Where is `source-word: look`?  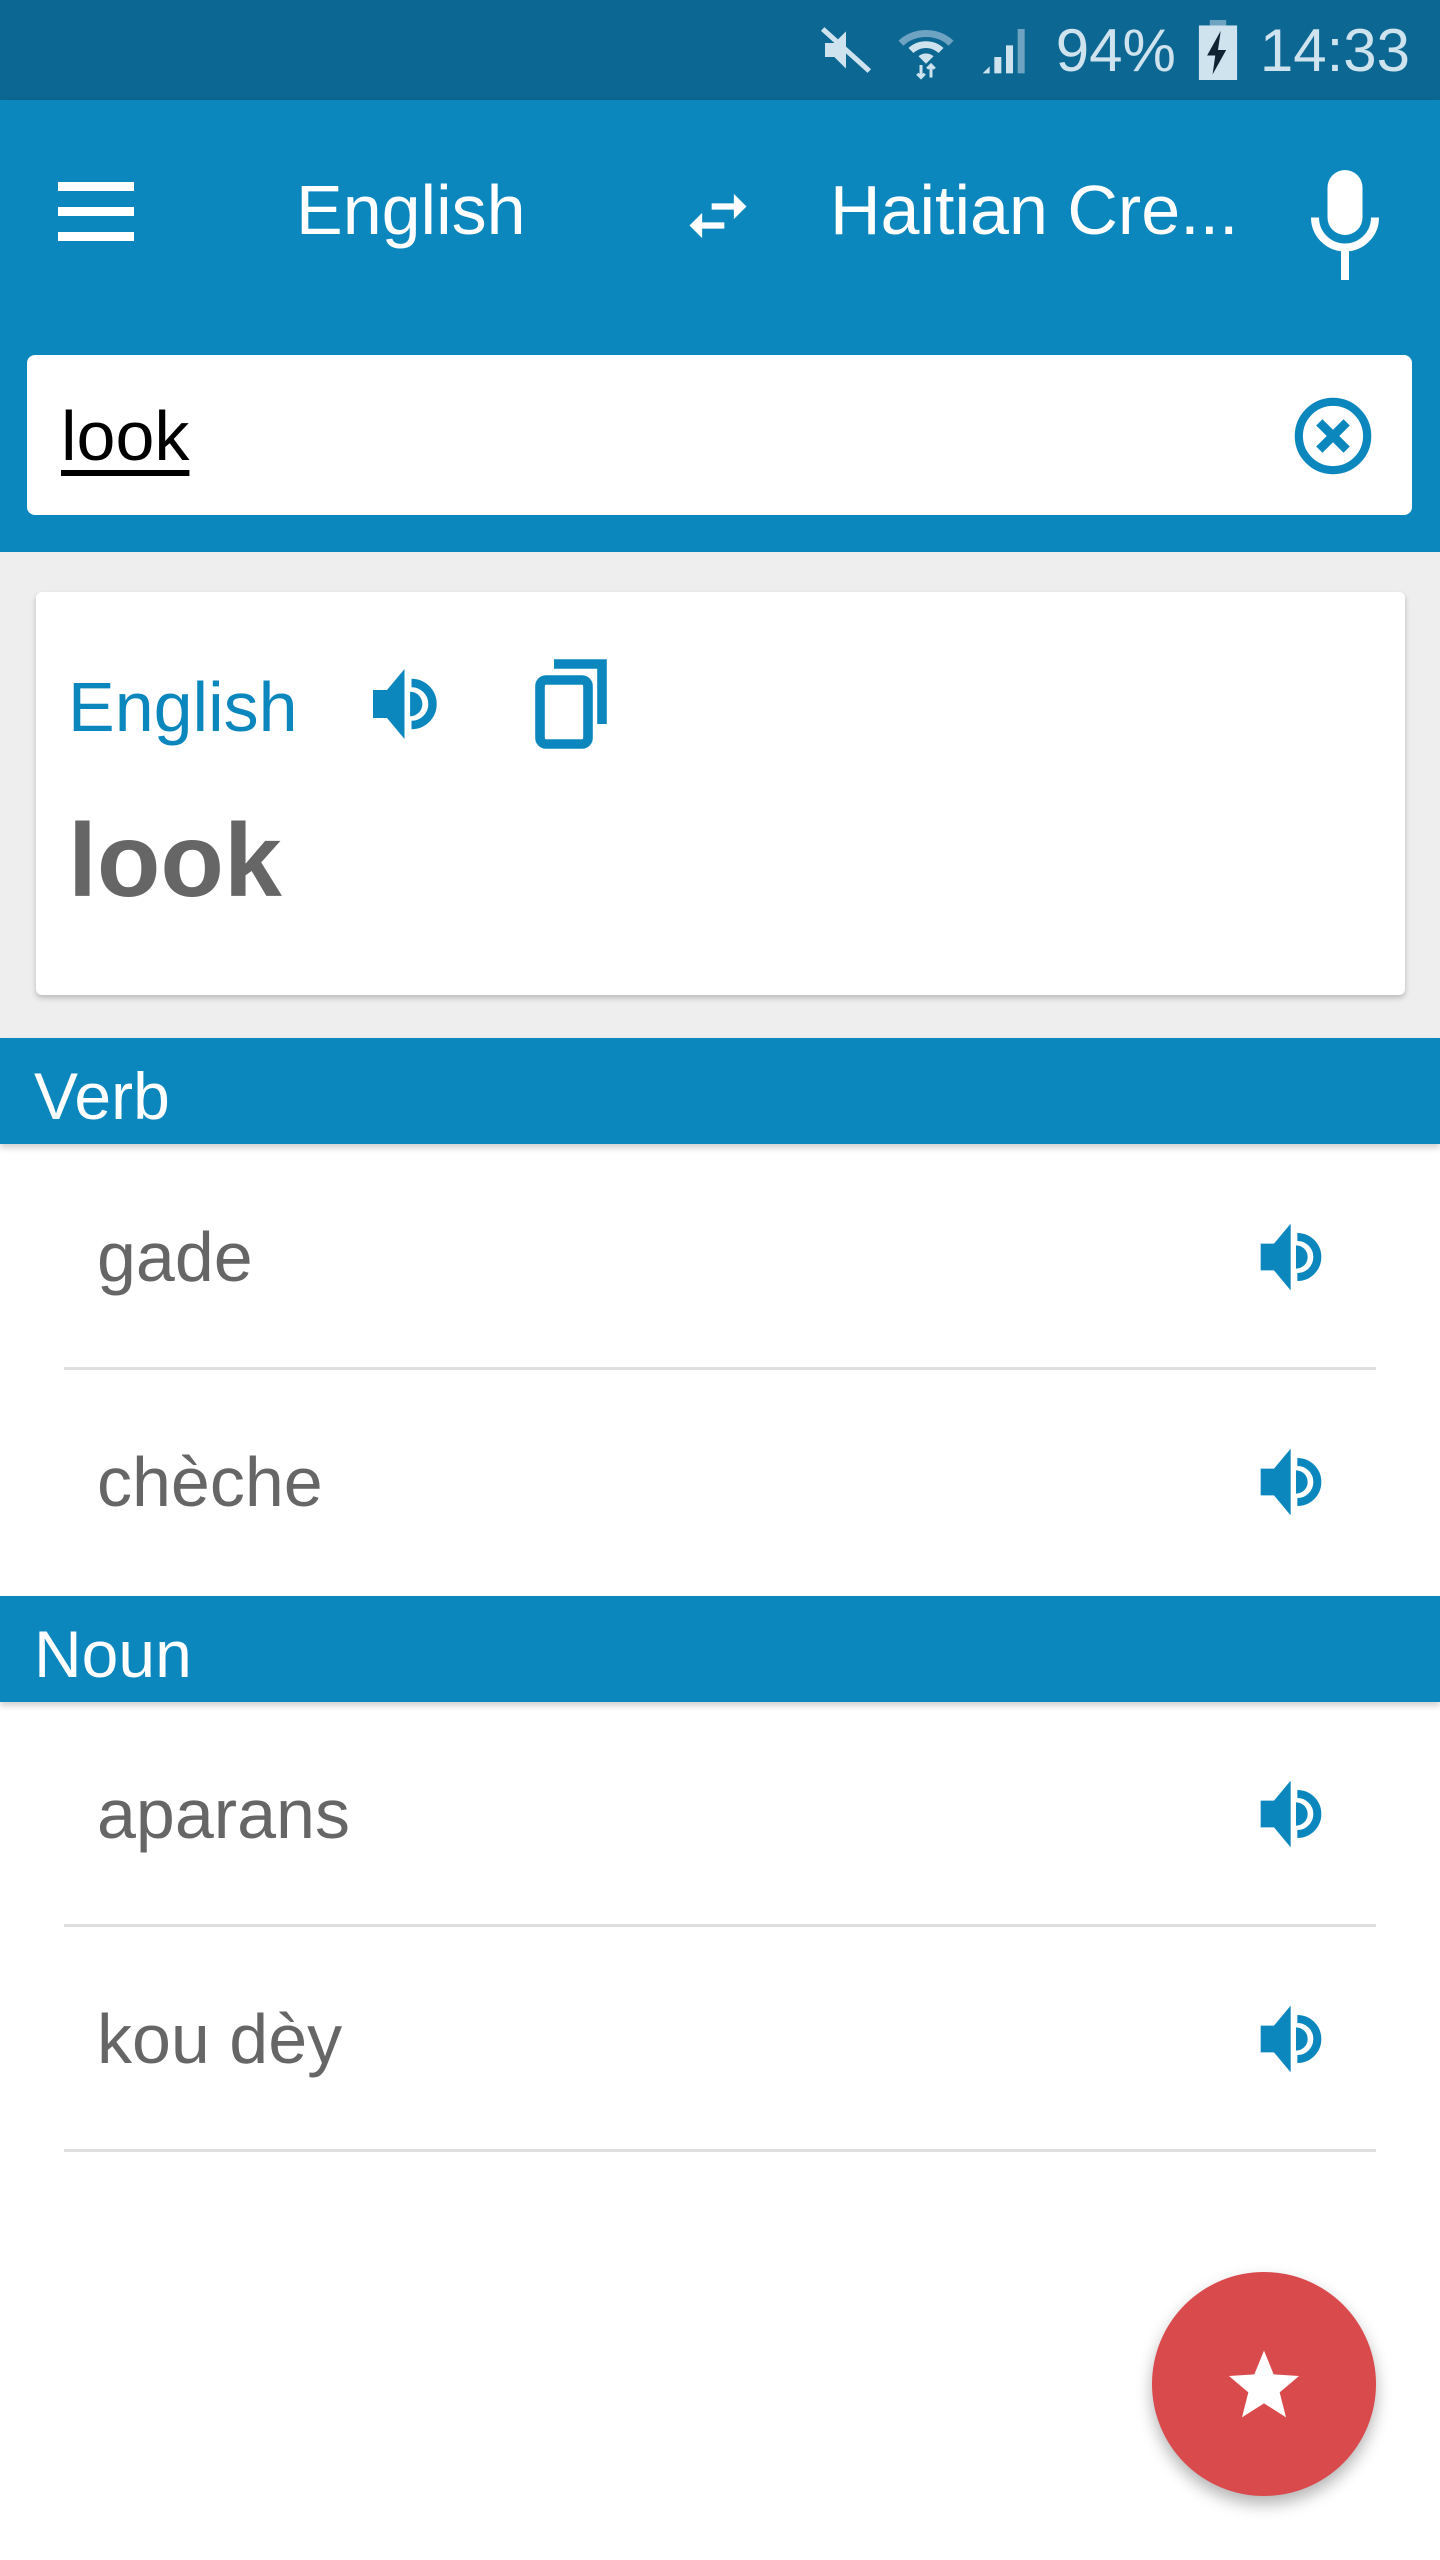 source-word: look is located at coordinates (175, 861).